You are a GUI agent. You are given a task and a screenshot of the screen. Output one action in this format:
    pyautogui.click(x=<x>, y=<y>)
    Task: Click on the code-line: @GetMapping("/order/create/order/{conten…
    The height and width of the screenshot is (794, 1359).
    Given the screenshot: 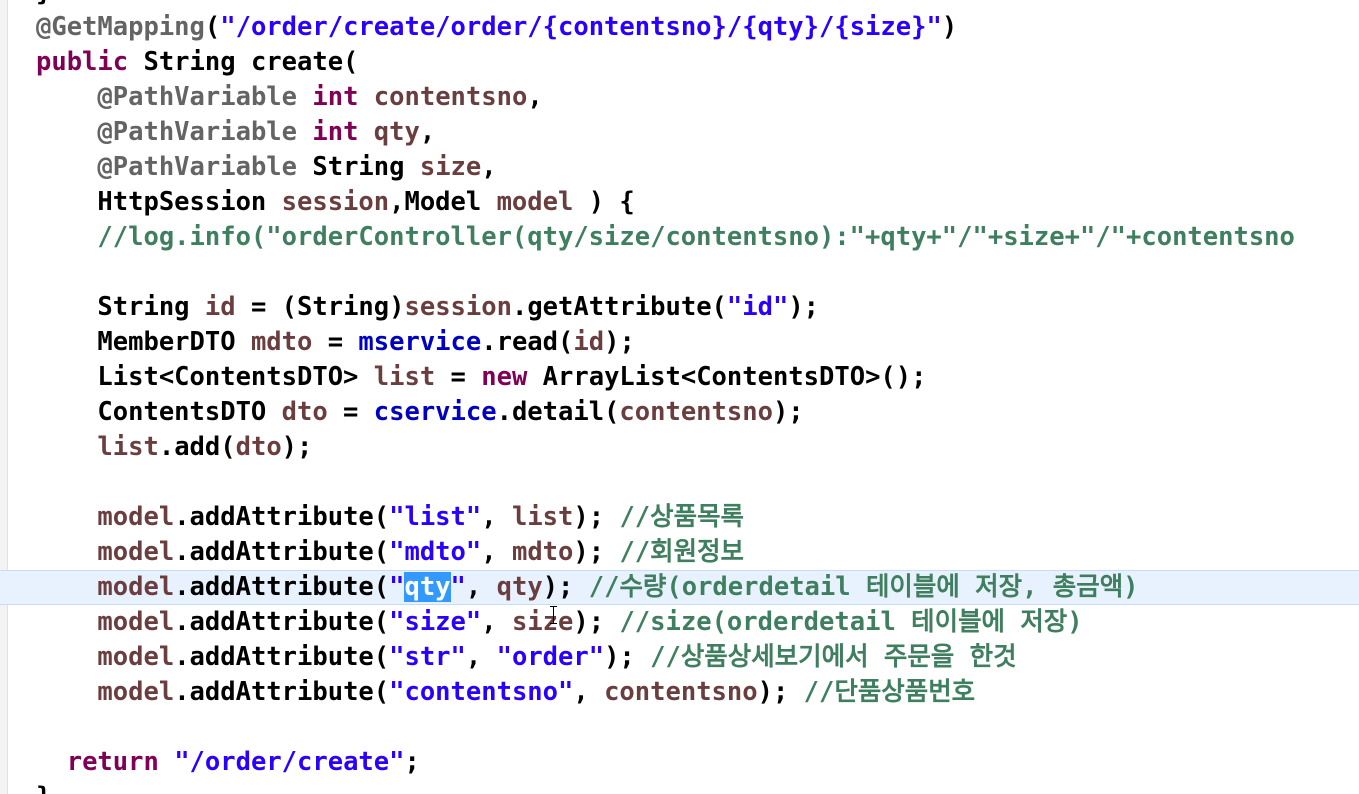 What is the action you would take?
    pyautogui.click(x=679, y=27)
    